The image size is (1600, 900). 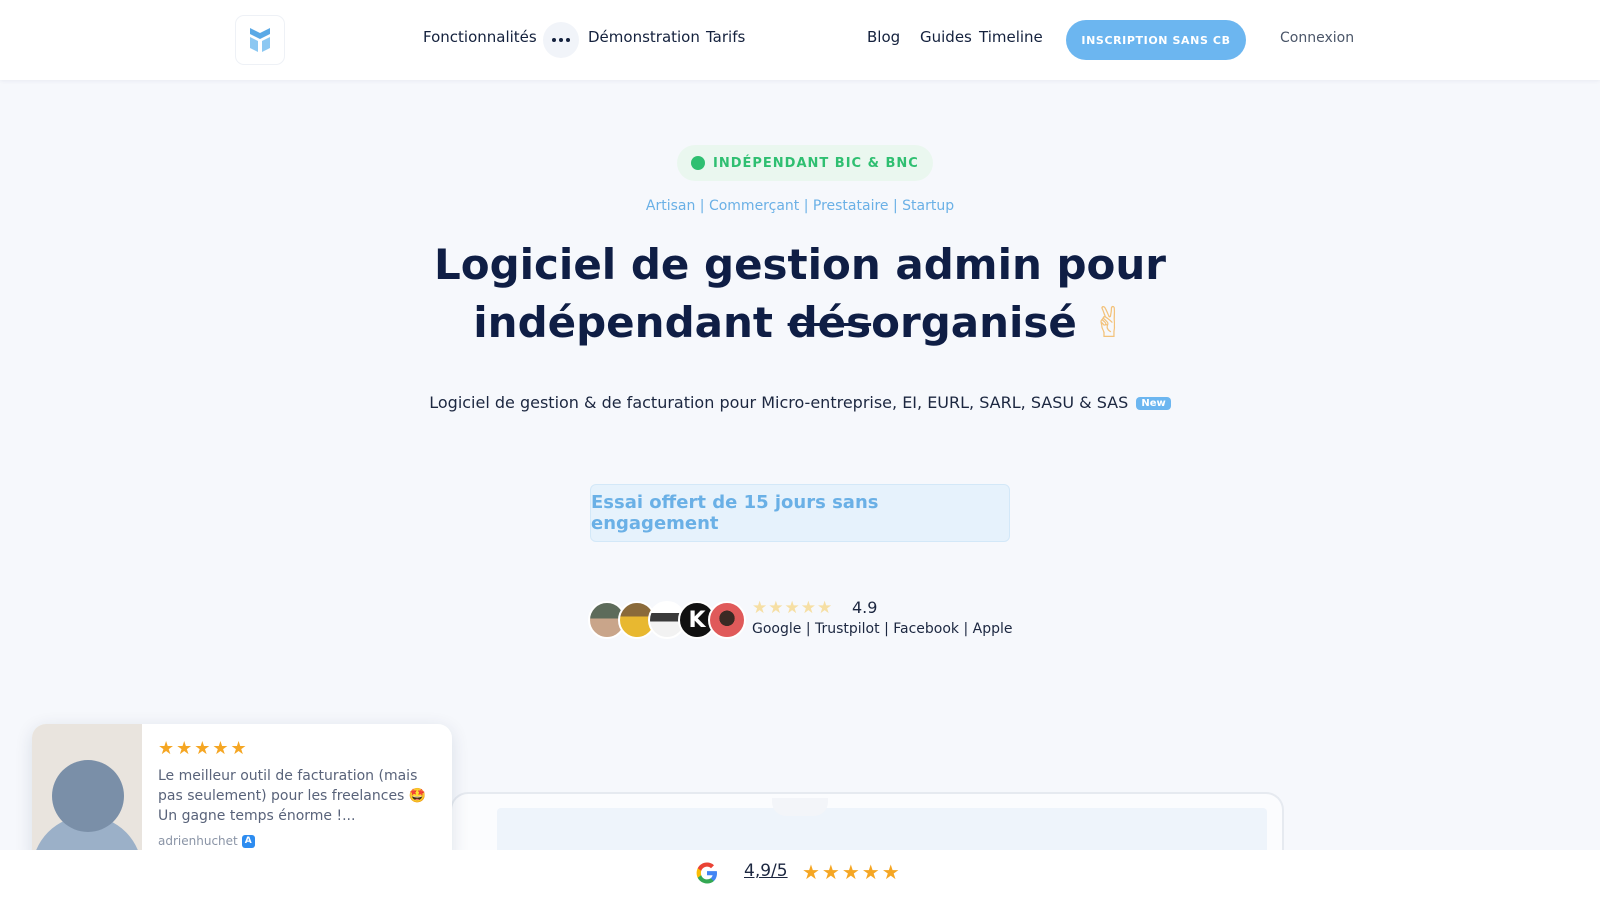 I want to click on reviewer-head-shape, so click(x=88, y=796).